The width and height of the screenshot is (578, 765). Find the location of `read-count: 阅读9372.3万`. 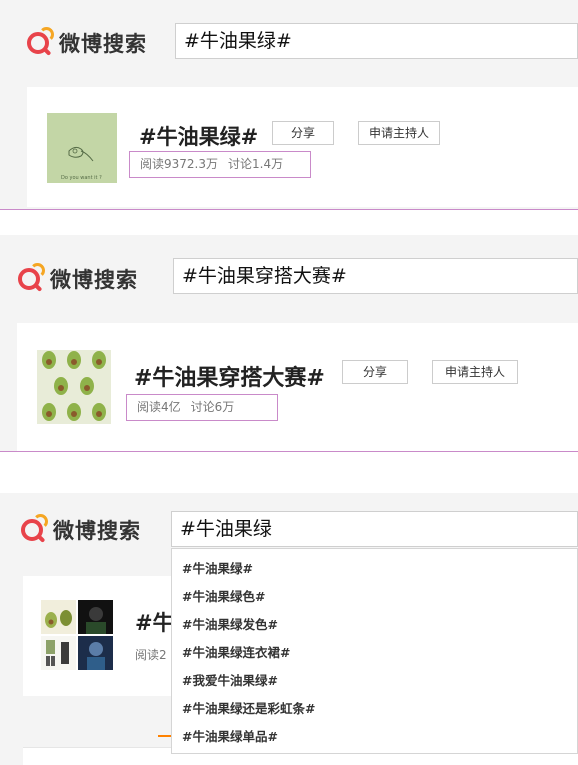

read-count: 阅读9372.3万 is located at coordinates (179, 164).